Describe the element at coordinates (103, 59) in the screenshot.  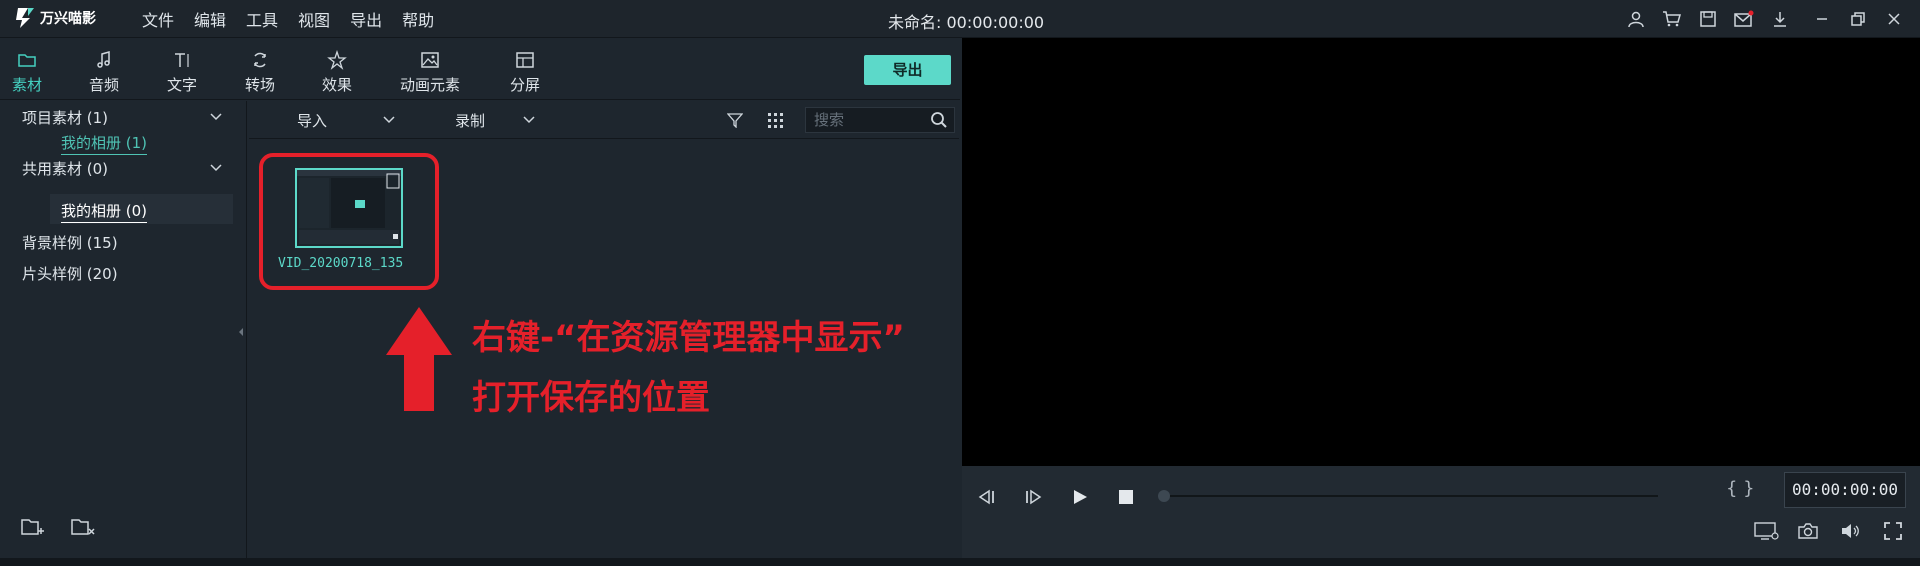
I see `music-note-icon` at that location.